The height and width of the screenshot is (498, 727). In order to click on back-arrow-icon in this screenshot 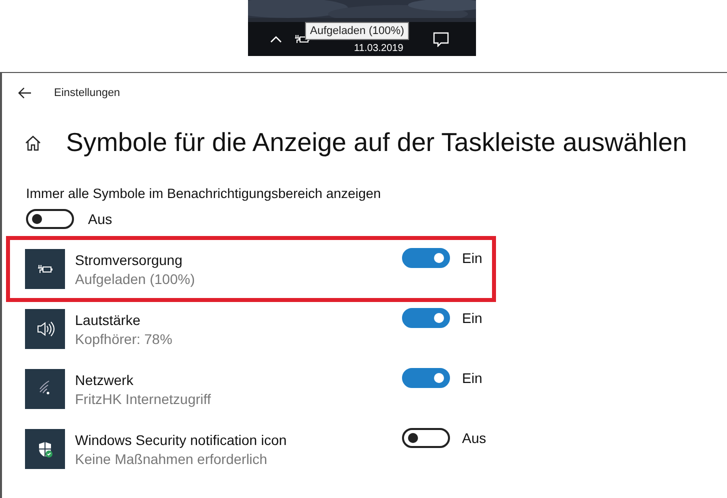, I will do `click(25, 93)`.